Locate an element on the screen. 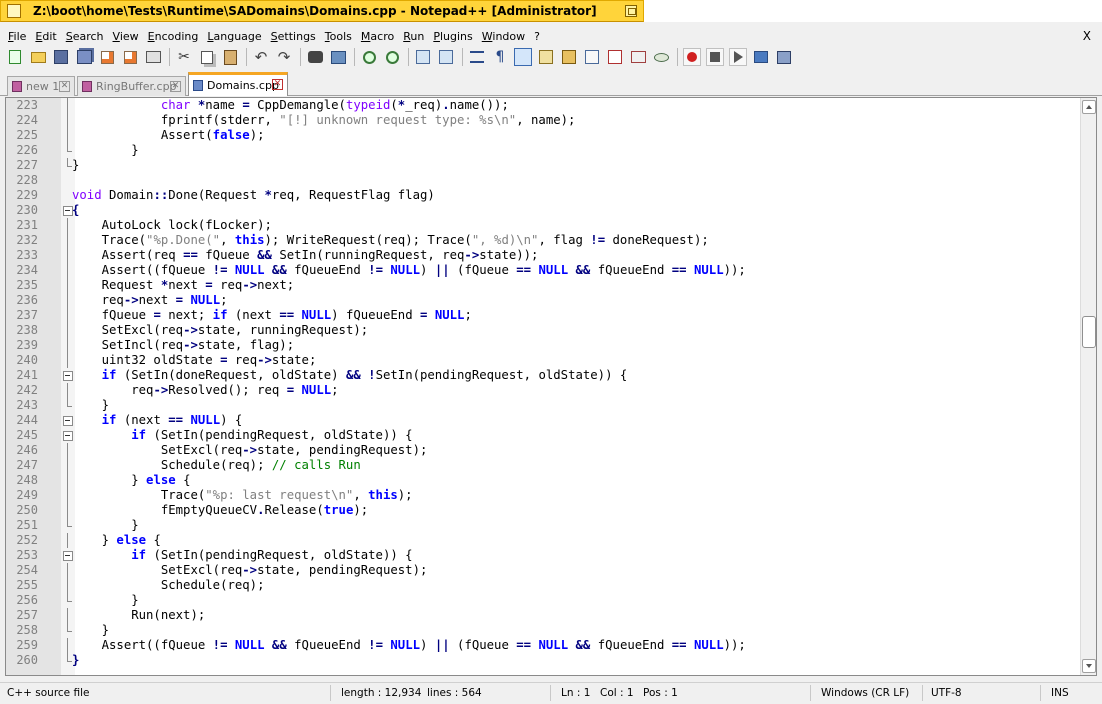 The image size is (1102, 704). code-line: 230 { is located at coordinates (544, 210).